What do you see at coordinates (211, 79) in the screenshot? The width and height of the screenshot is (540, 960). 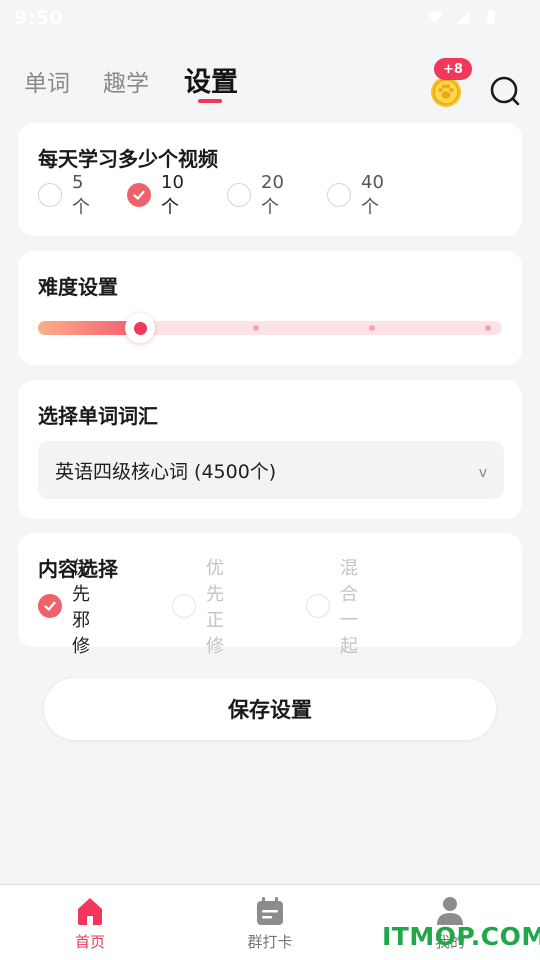 I see `tab-settings: 设置` at bounding box center [211, 79].